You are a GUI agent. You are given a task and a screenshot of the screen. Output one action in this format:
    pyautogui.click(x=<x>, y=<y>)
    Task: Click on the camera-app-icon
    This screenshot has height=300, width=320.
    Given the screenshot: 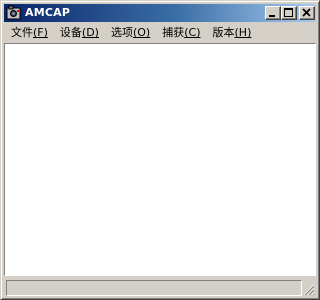 What is the action you would take?
    pyautogui.click(x=14, y=13)
    